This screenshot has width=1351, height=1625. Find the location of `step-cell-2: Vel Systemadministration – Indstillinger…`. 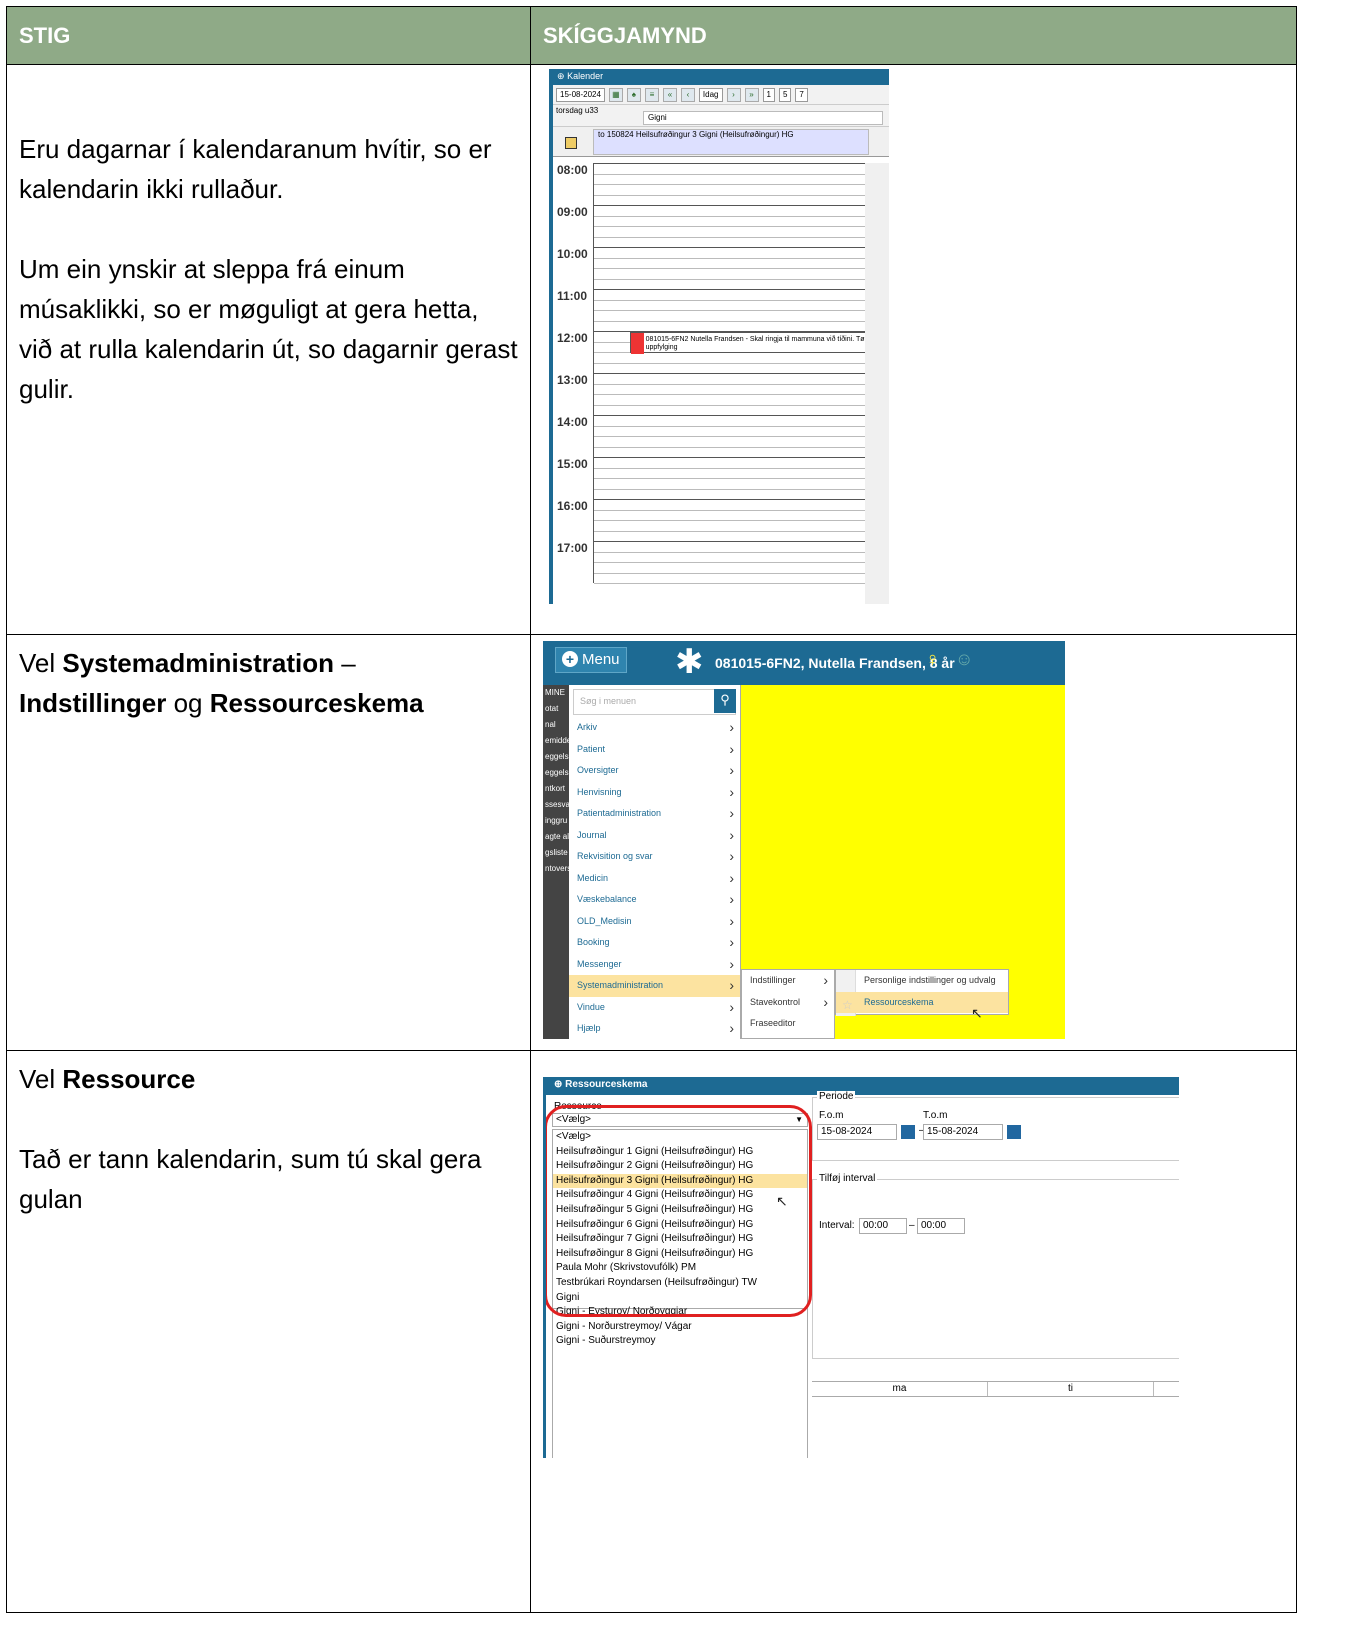

step-cell-2: Vel Systemadministration – Indstillinger… is located at coordinates (268, 842).